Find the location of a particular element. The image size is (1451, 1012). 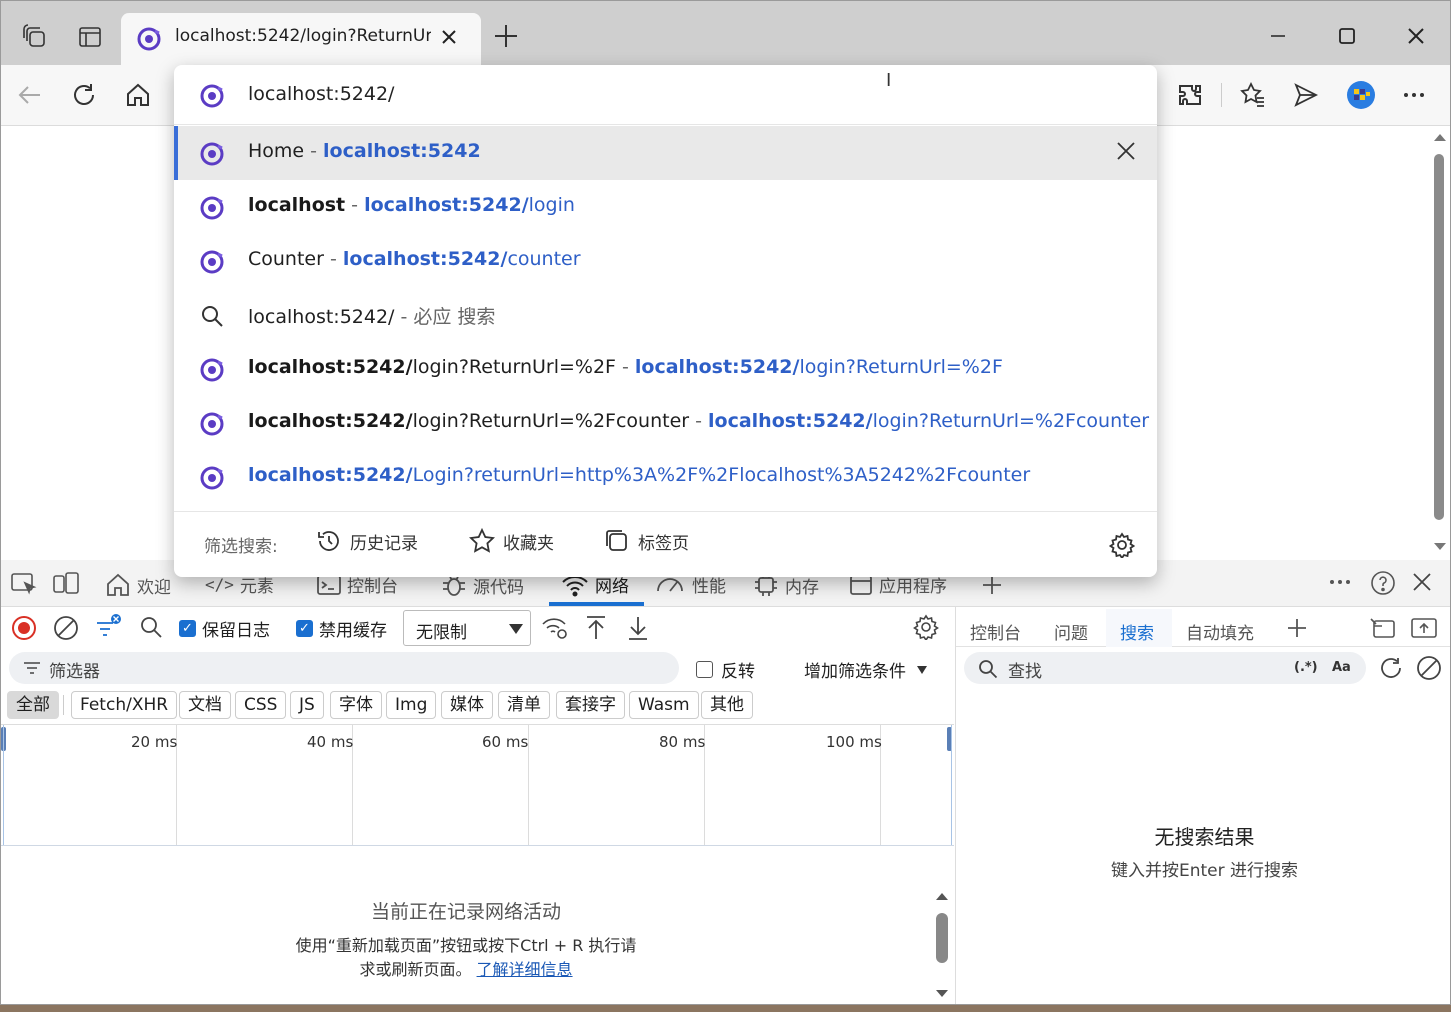

regex-toggle: (.*) is located at coordinates (1306, 667).